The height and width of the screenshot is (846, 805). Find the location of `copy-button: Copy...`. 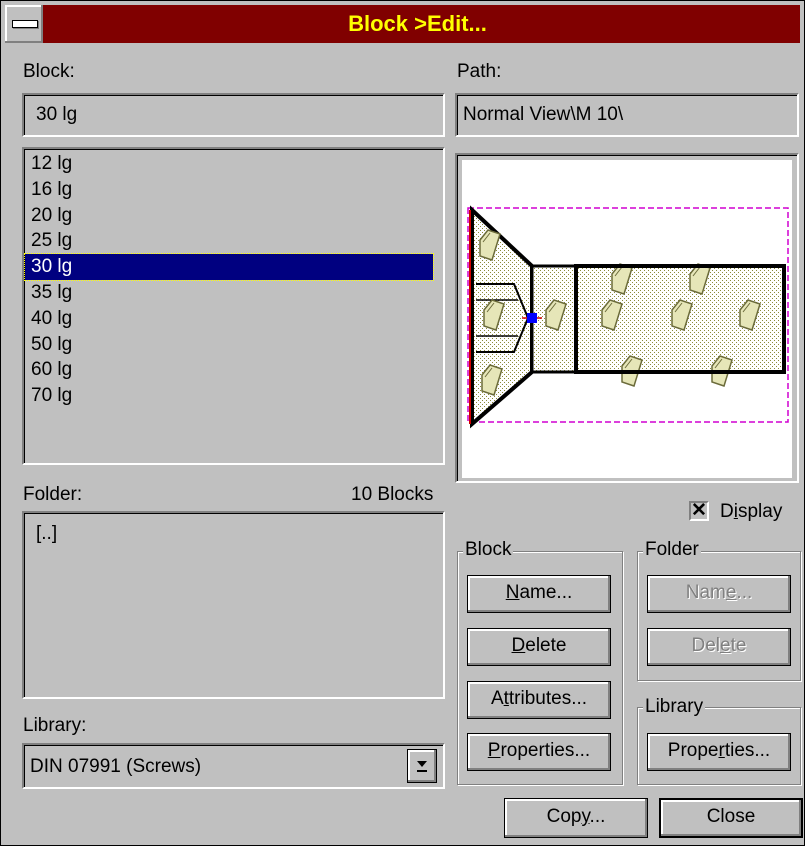

copy-button: Copy... is located at coordinates (576, 818).